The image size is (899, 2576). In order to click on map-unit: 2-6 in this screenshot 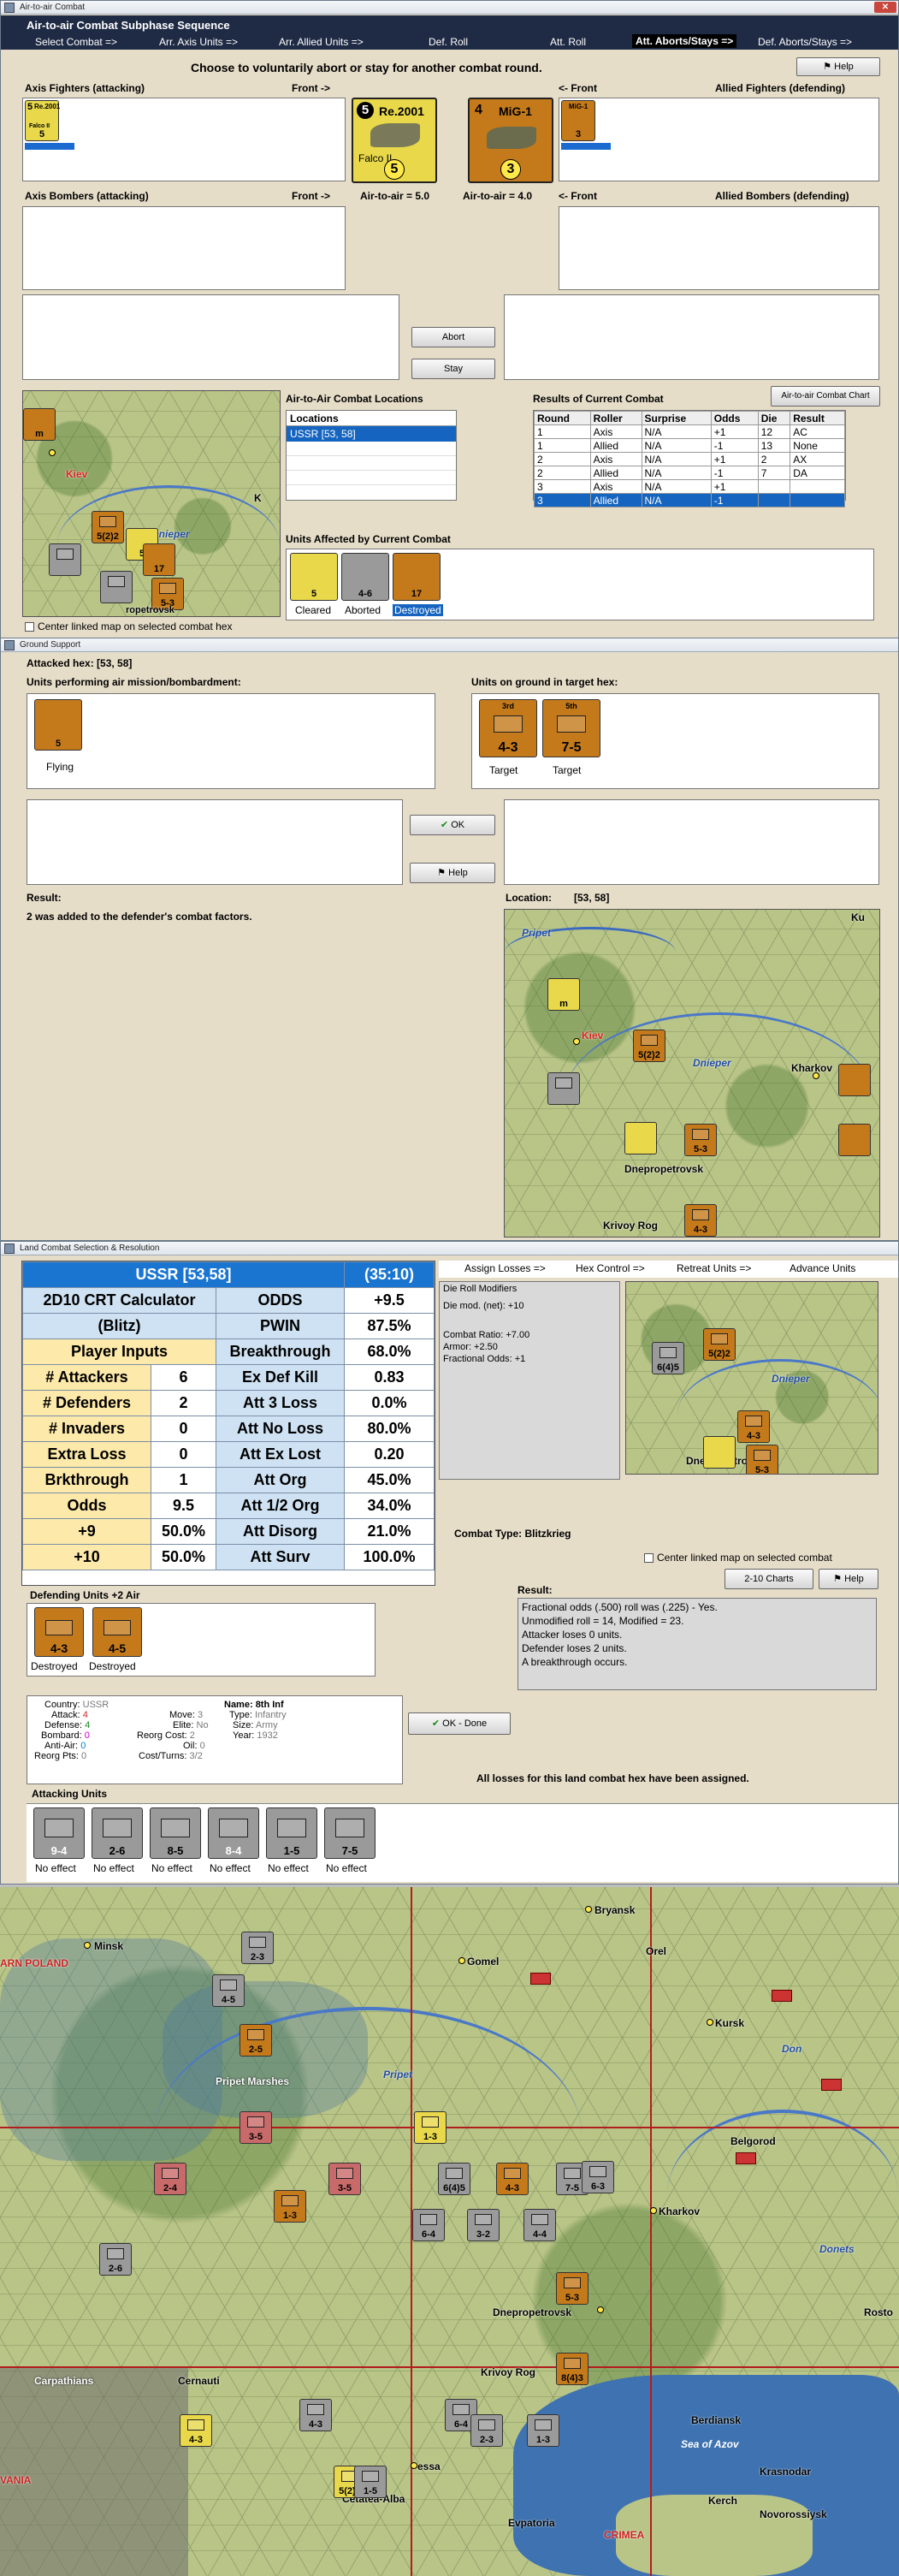, I will do `click(116, 2259)`.